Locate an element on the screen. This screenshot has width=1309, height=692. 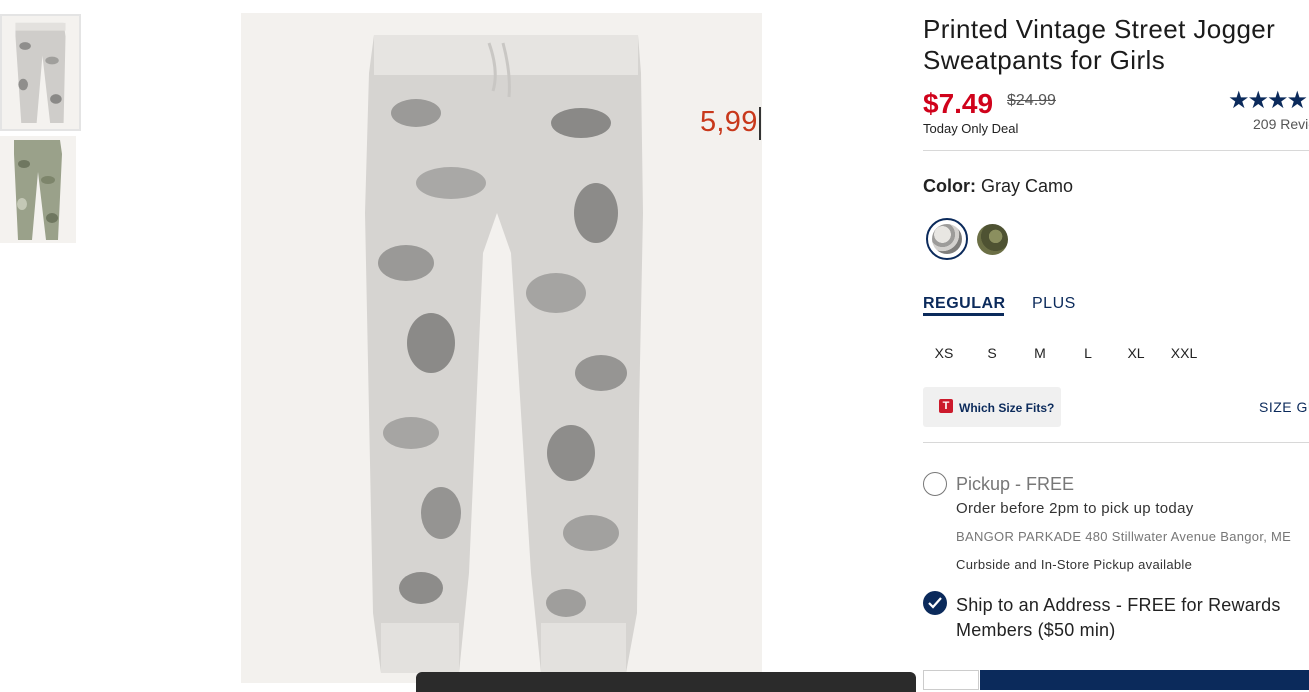
size-option: L is located at coordinates (1088, 353).